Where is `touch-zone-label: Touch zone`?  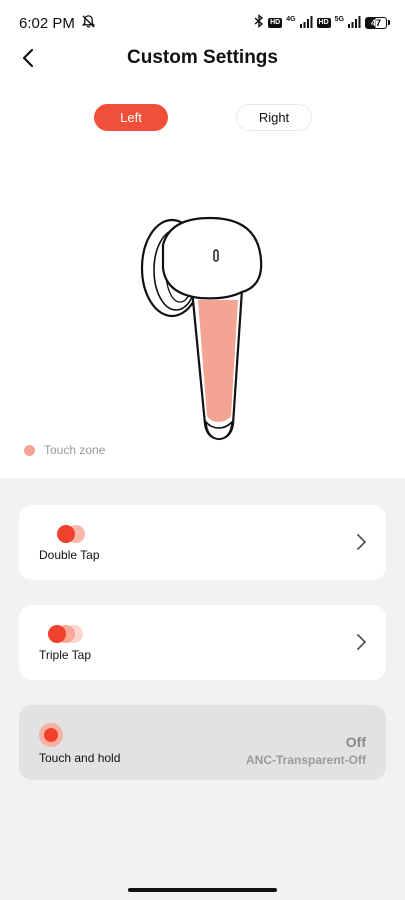
touch-zone-label: Touch zone is located at coordinates (75, 450).